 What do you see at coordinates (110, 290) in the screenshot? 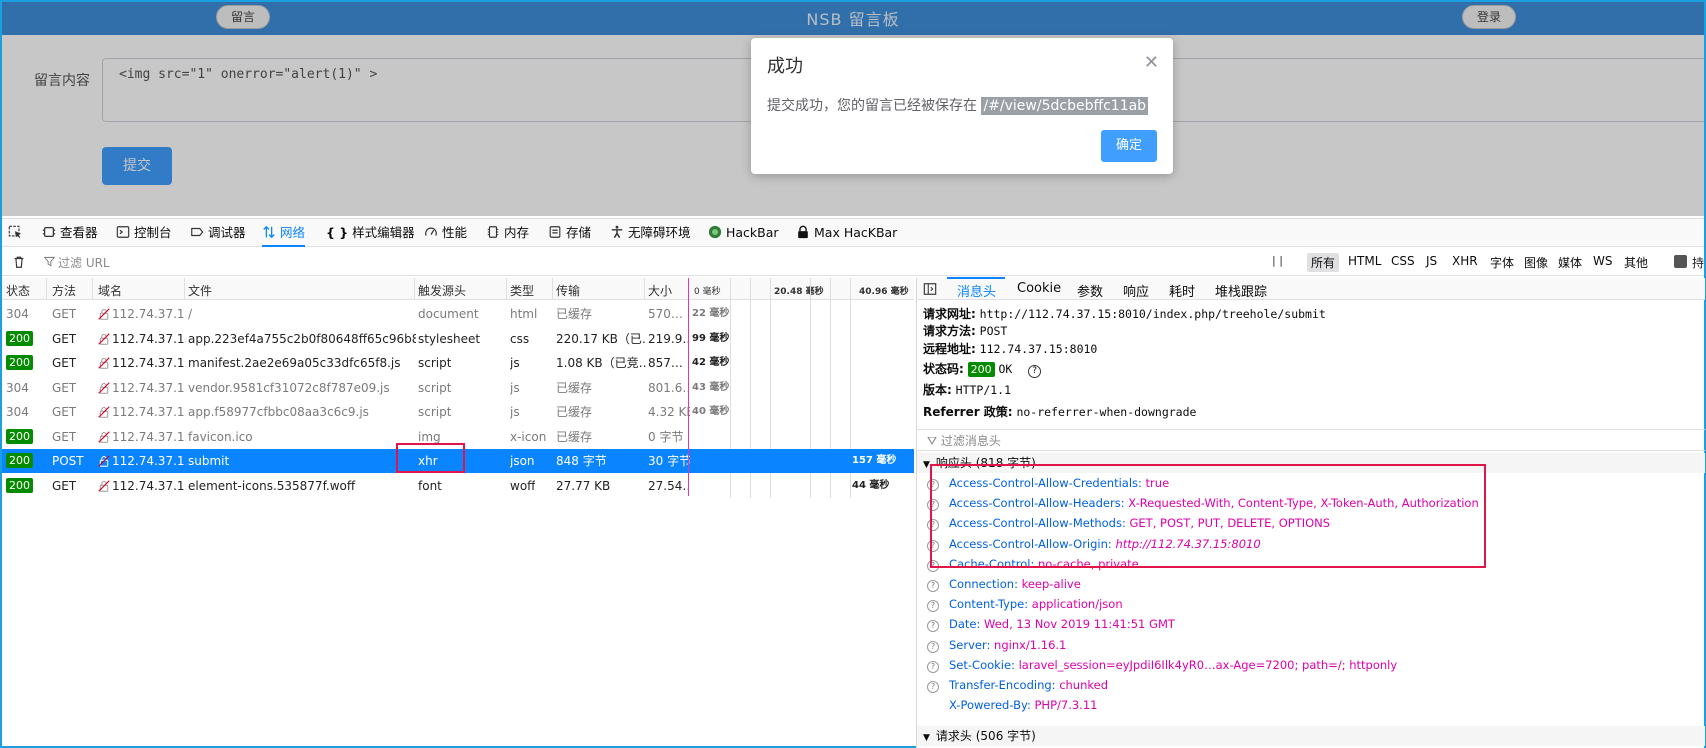
I see `col-domain: 域名` at bounding box center [110, 290].